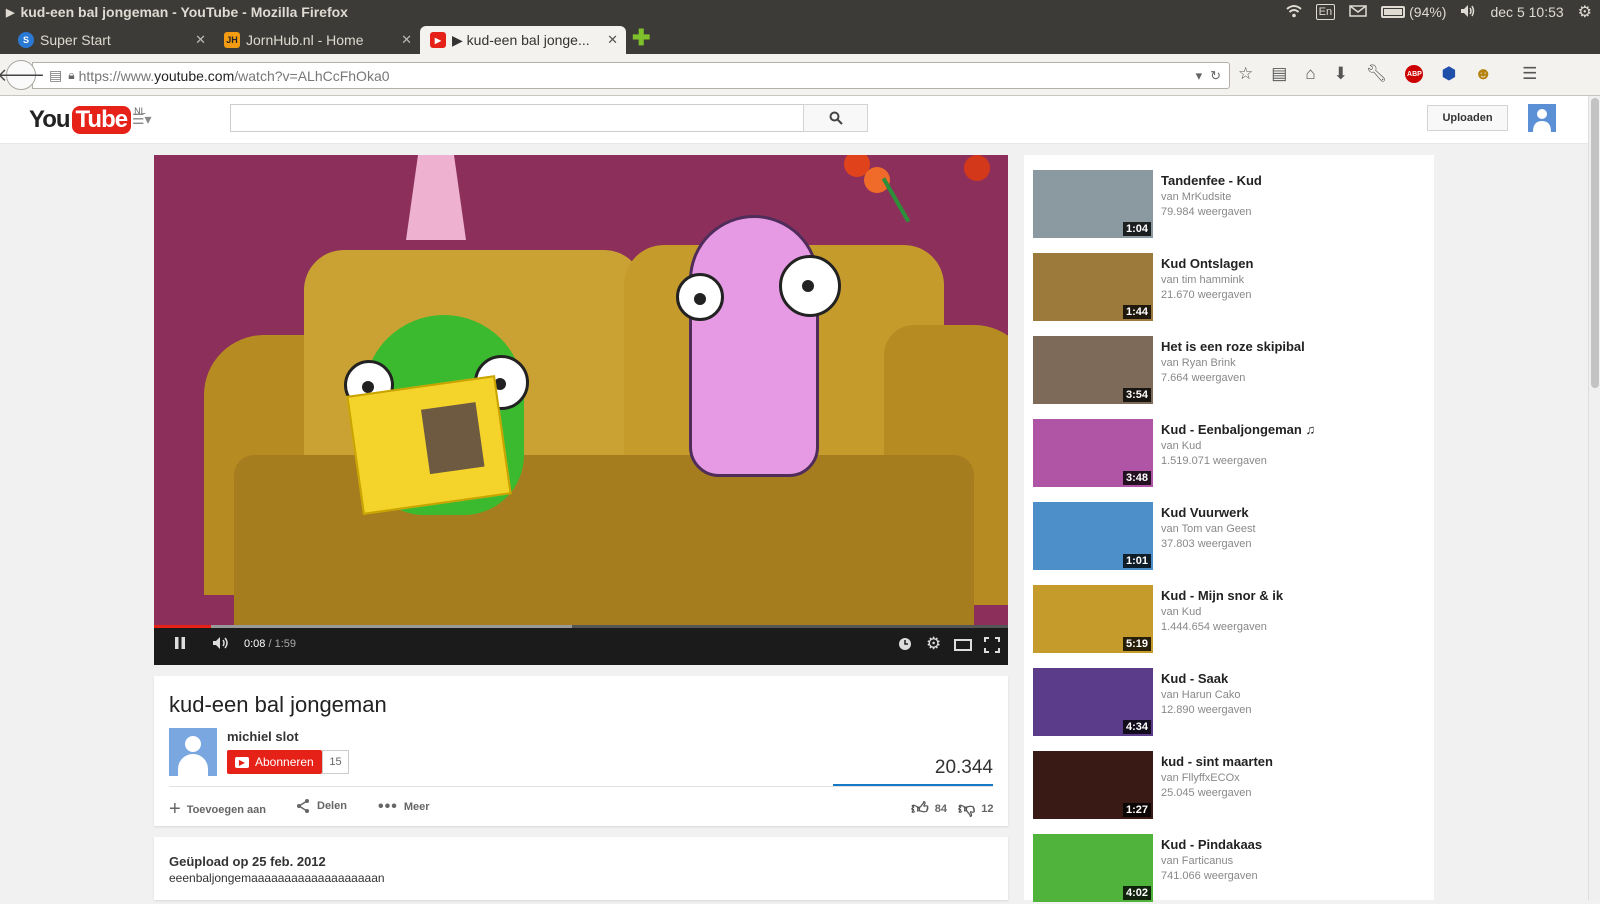  I want to click on system-indicators: En (94%) dec 5 10:53 ⚙, so click(1439, 12).